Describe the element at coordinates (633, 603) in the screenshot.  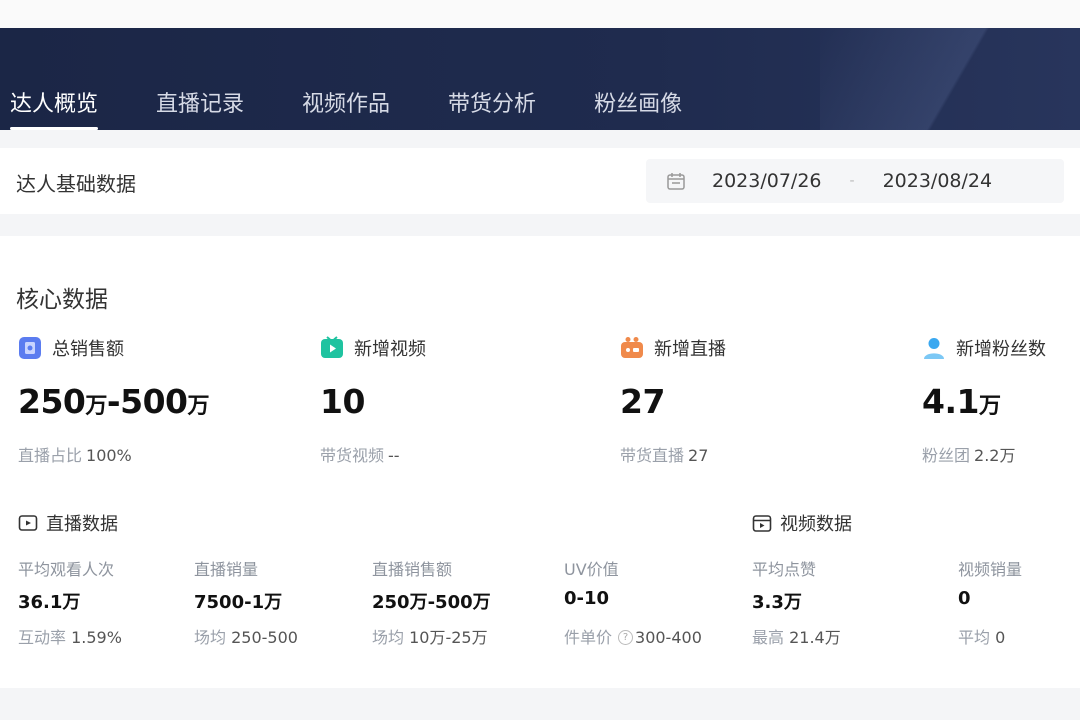
I see `stat-uv-value: UV价值 0-10 件单价? 300-400` at that location.